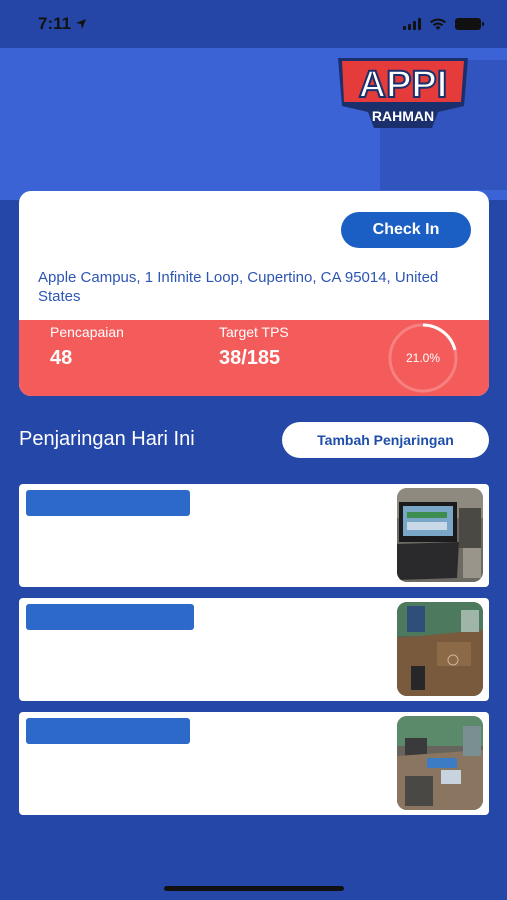 The image size is (507, 900). I want to click on wifi-icon, so click(438, 23).